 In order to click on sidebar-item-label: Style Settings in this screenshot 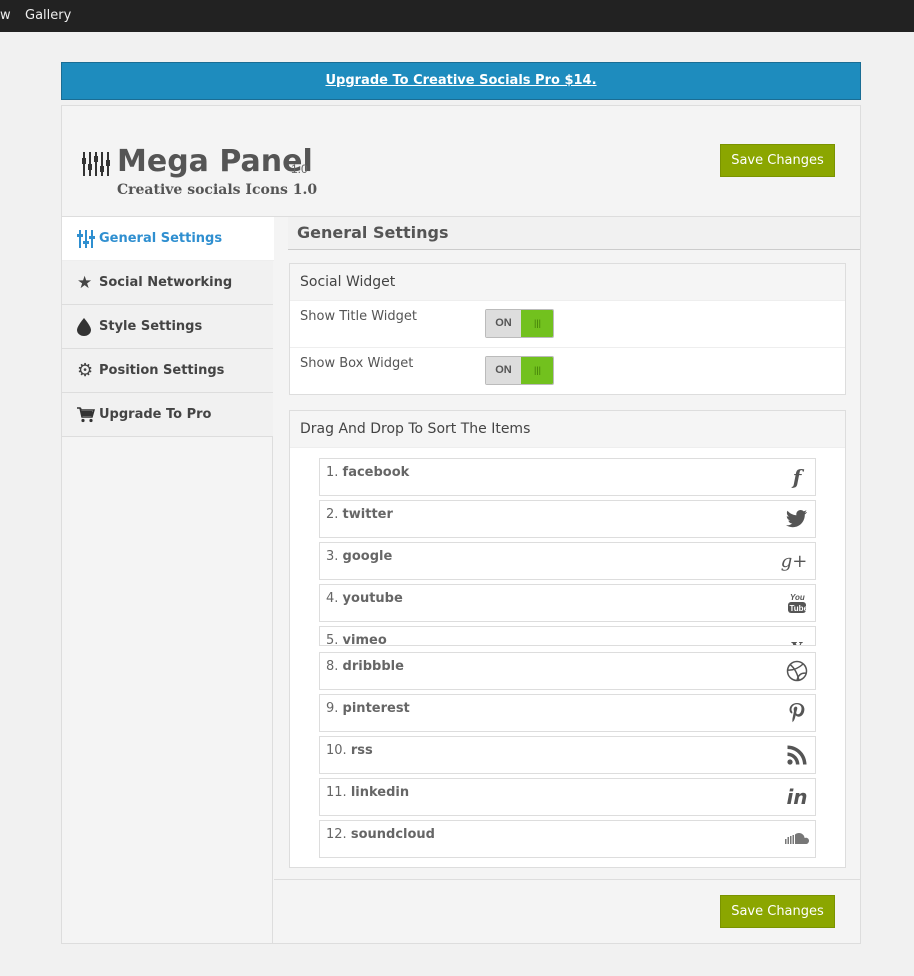, I will do `click(151, 326)`.